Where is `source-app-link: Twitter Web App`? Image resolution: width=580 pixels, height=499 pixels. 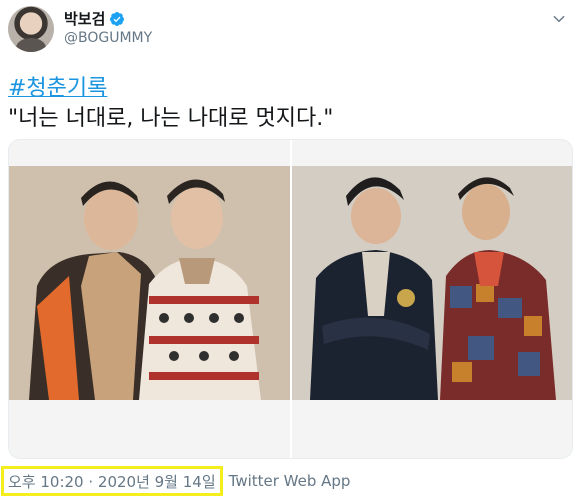 source-app-link: Twitter Web App is located at coordinates (290, 481).